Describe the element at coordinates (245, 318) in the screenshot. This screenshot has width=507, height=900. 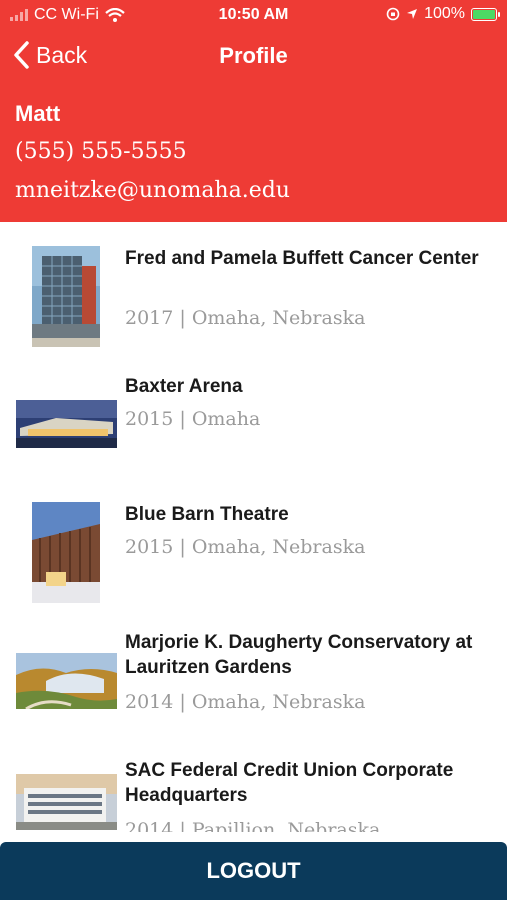
I see `project-meta: 2017 | Omaha, Nebraska` at that location.